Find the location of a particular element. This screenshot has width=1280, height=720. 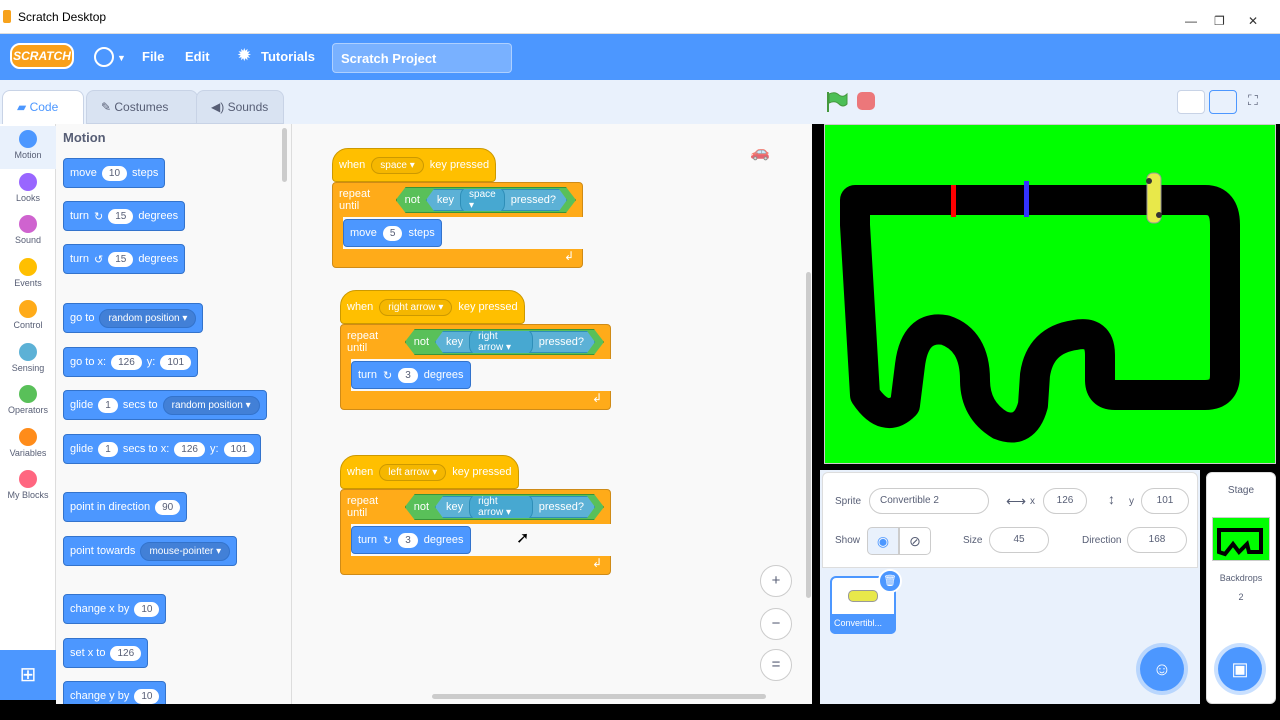

delete-sprite-icon: 🗑 is located at coordinates (890, 581).